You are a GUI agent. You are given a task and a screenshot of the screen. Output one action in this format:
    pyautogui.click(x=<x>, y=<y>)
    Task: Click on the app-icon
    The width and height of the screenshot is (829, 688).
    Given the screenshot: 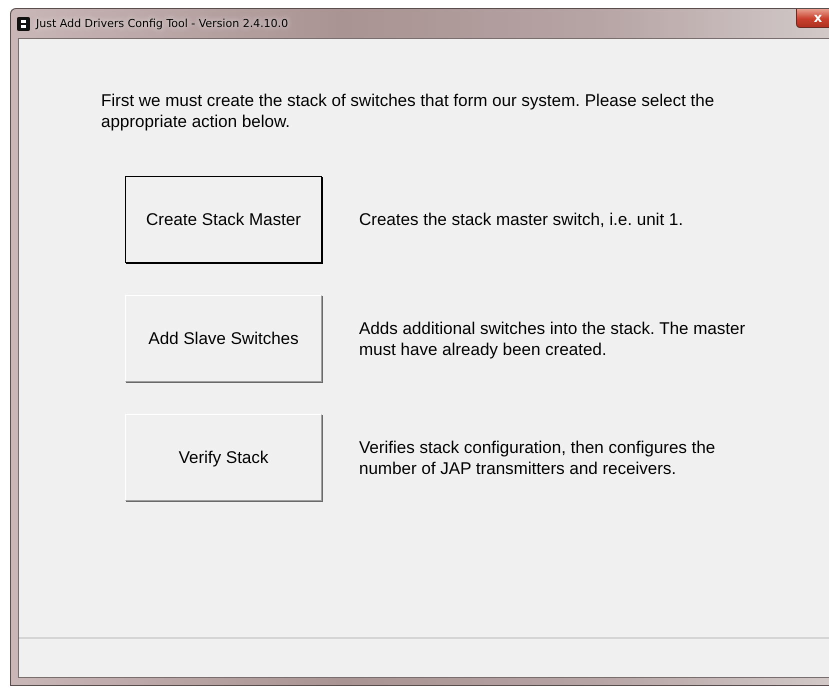 What is the action you would take?
    pyautogui.click(x=23, y=23)
    